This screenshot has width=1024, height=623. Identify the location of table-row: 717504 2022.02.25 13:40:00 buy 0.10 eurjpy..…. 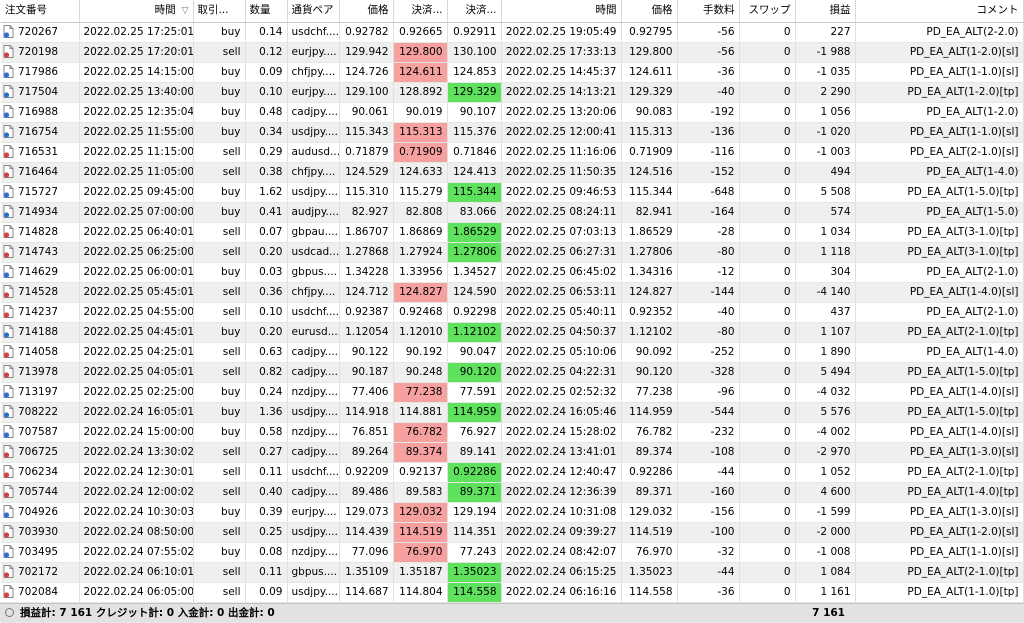
(512, 92).